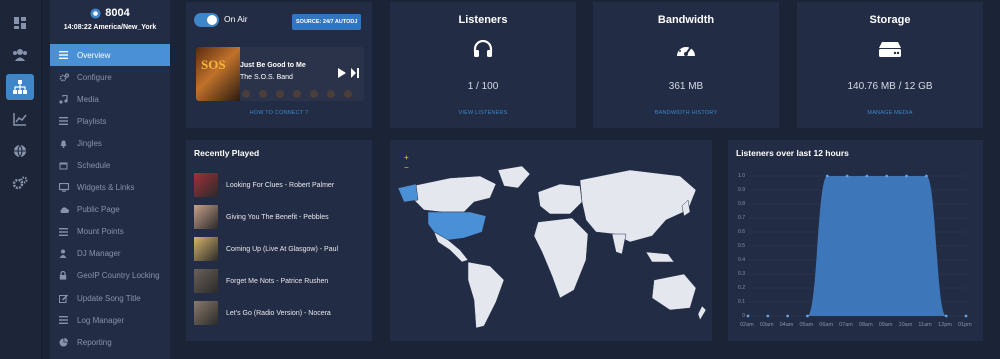 The image size is (1000, 359). I want to click on nav-item-label: Update Song Title, so click(109, 298).